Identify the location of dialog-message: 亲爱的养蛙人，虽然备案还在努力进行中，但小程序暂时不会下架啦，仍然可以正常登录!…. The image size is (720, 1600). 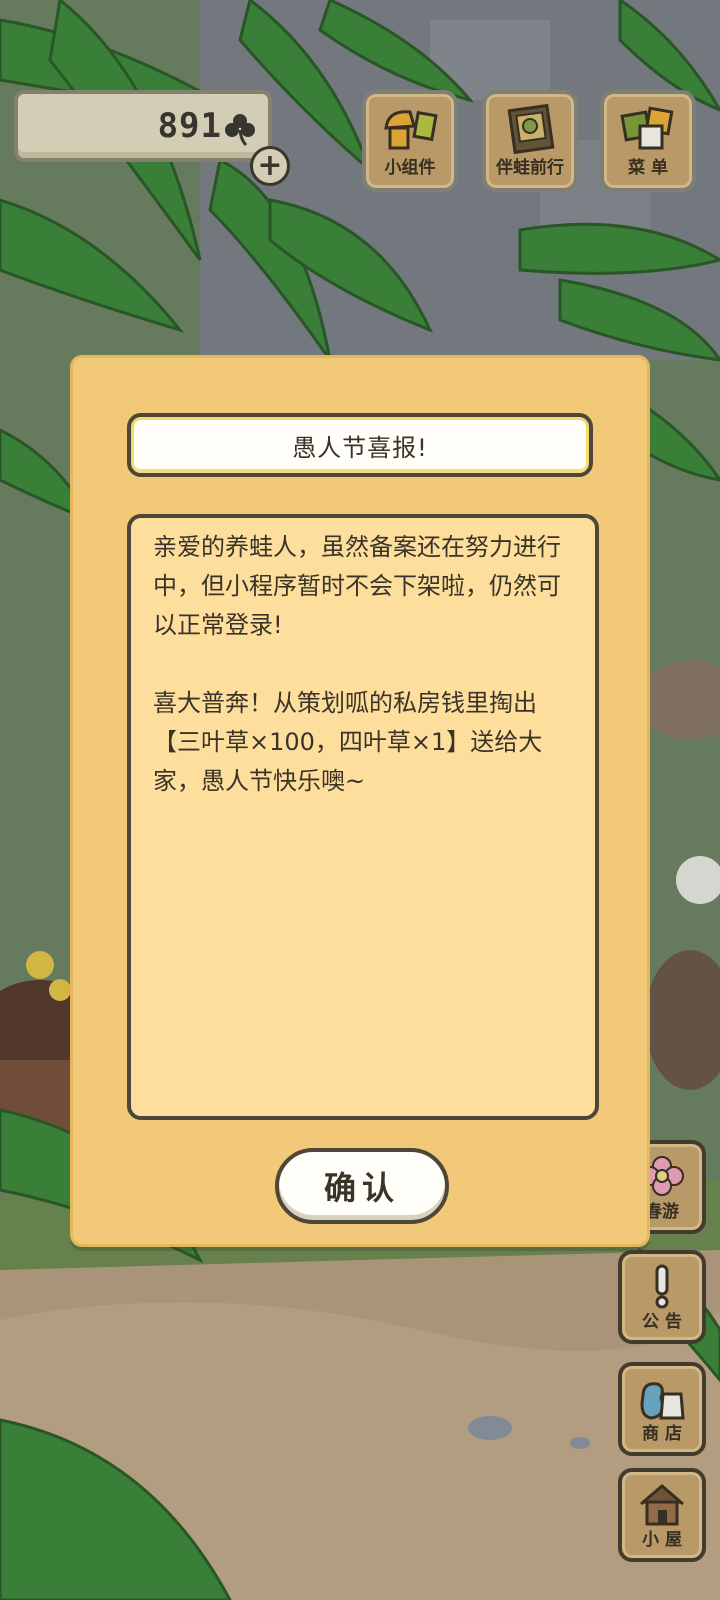
(357, 664).